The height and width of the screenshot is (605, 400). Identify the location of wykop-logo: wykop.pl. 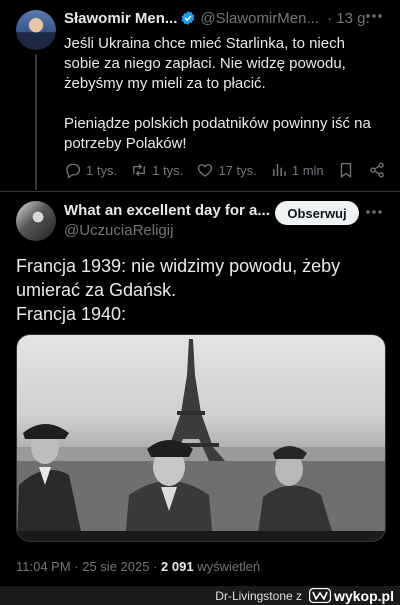
(351, 595).